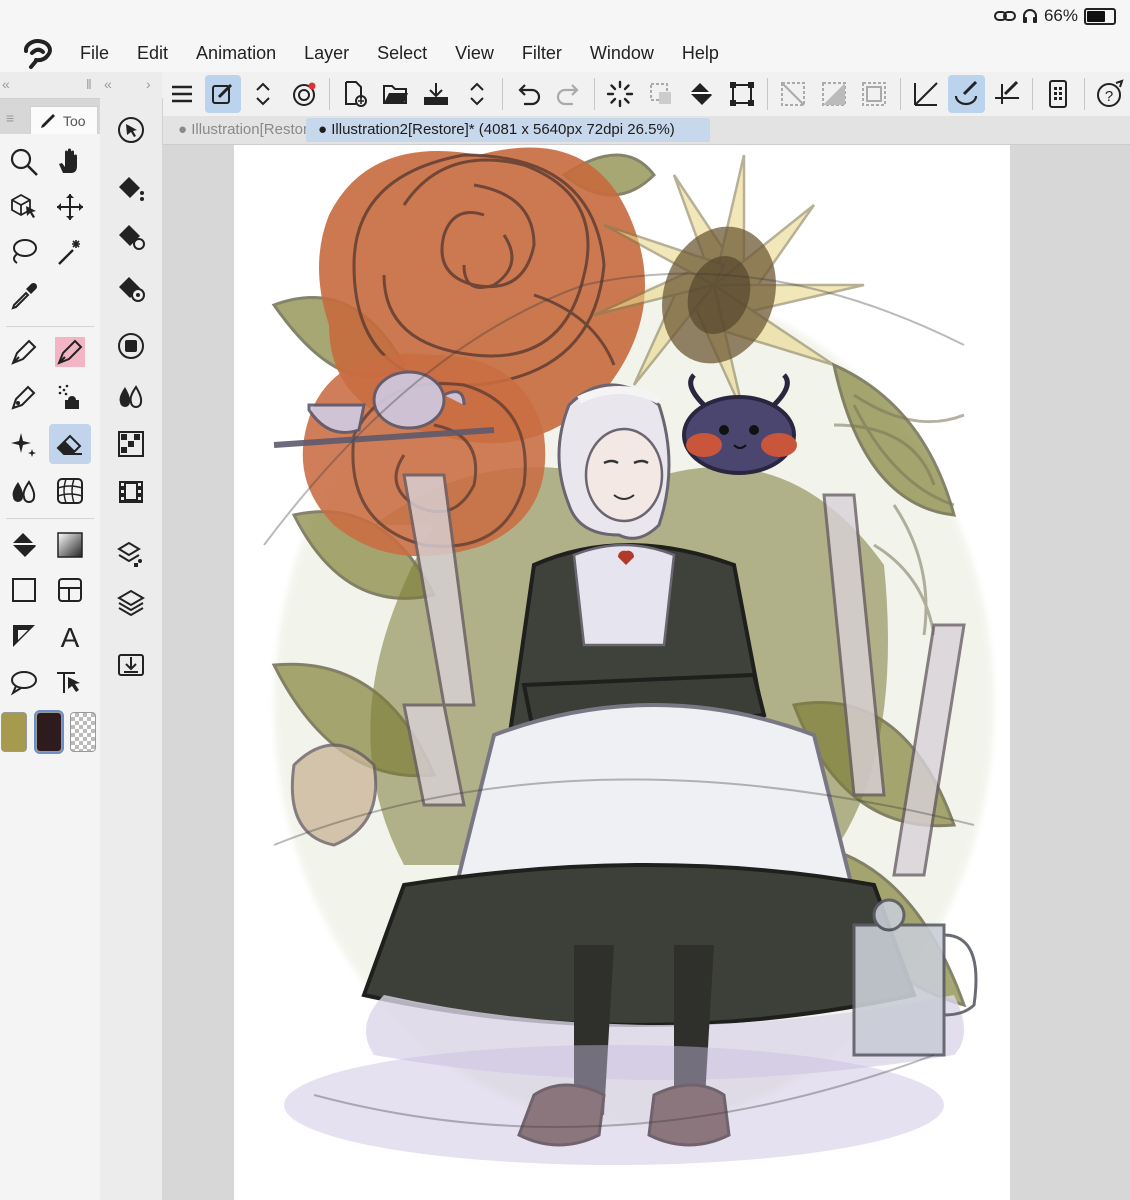 This screenshot has height=1200, width=1130. What do you see at coordinates (304, 94) in the screenshot?
I see `snapshot-icon` at bounding box center [304, 94].